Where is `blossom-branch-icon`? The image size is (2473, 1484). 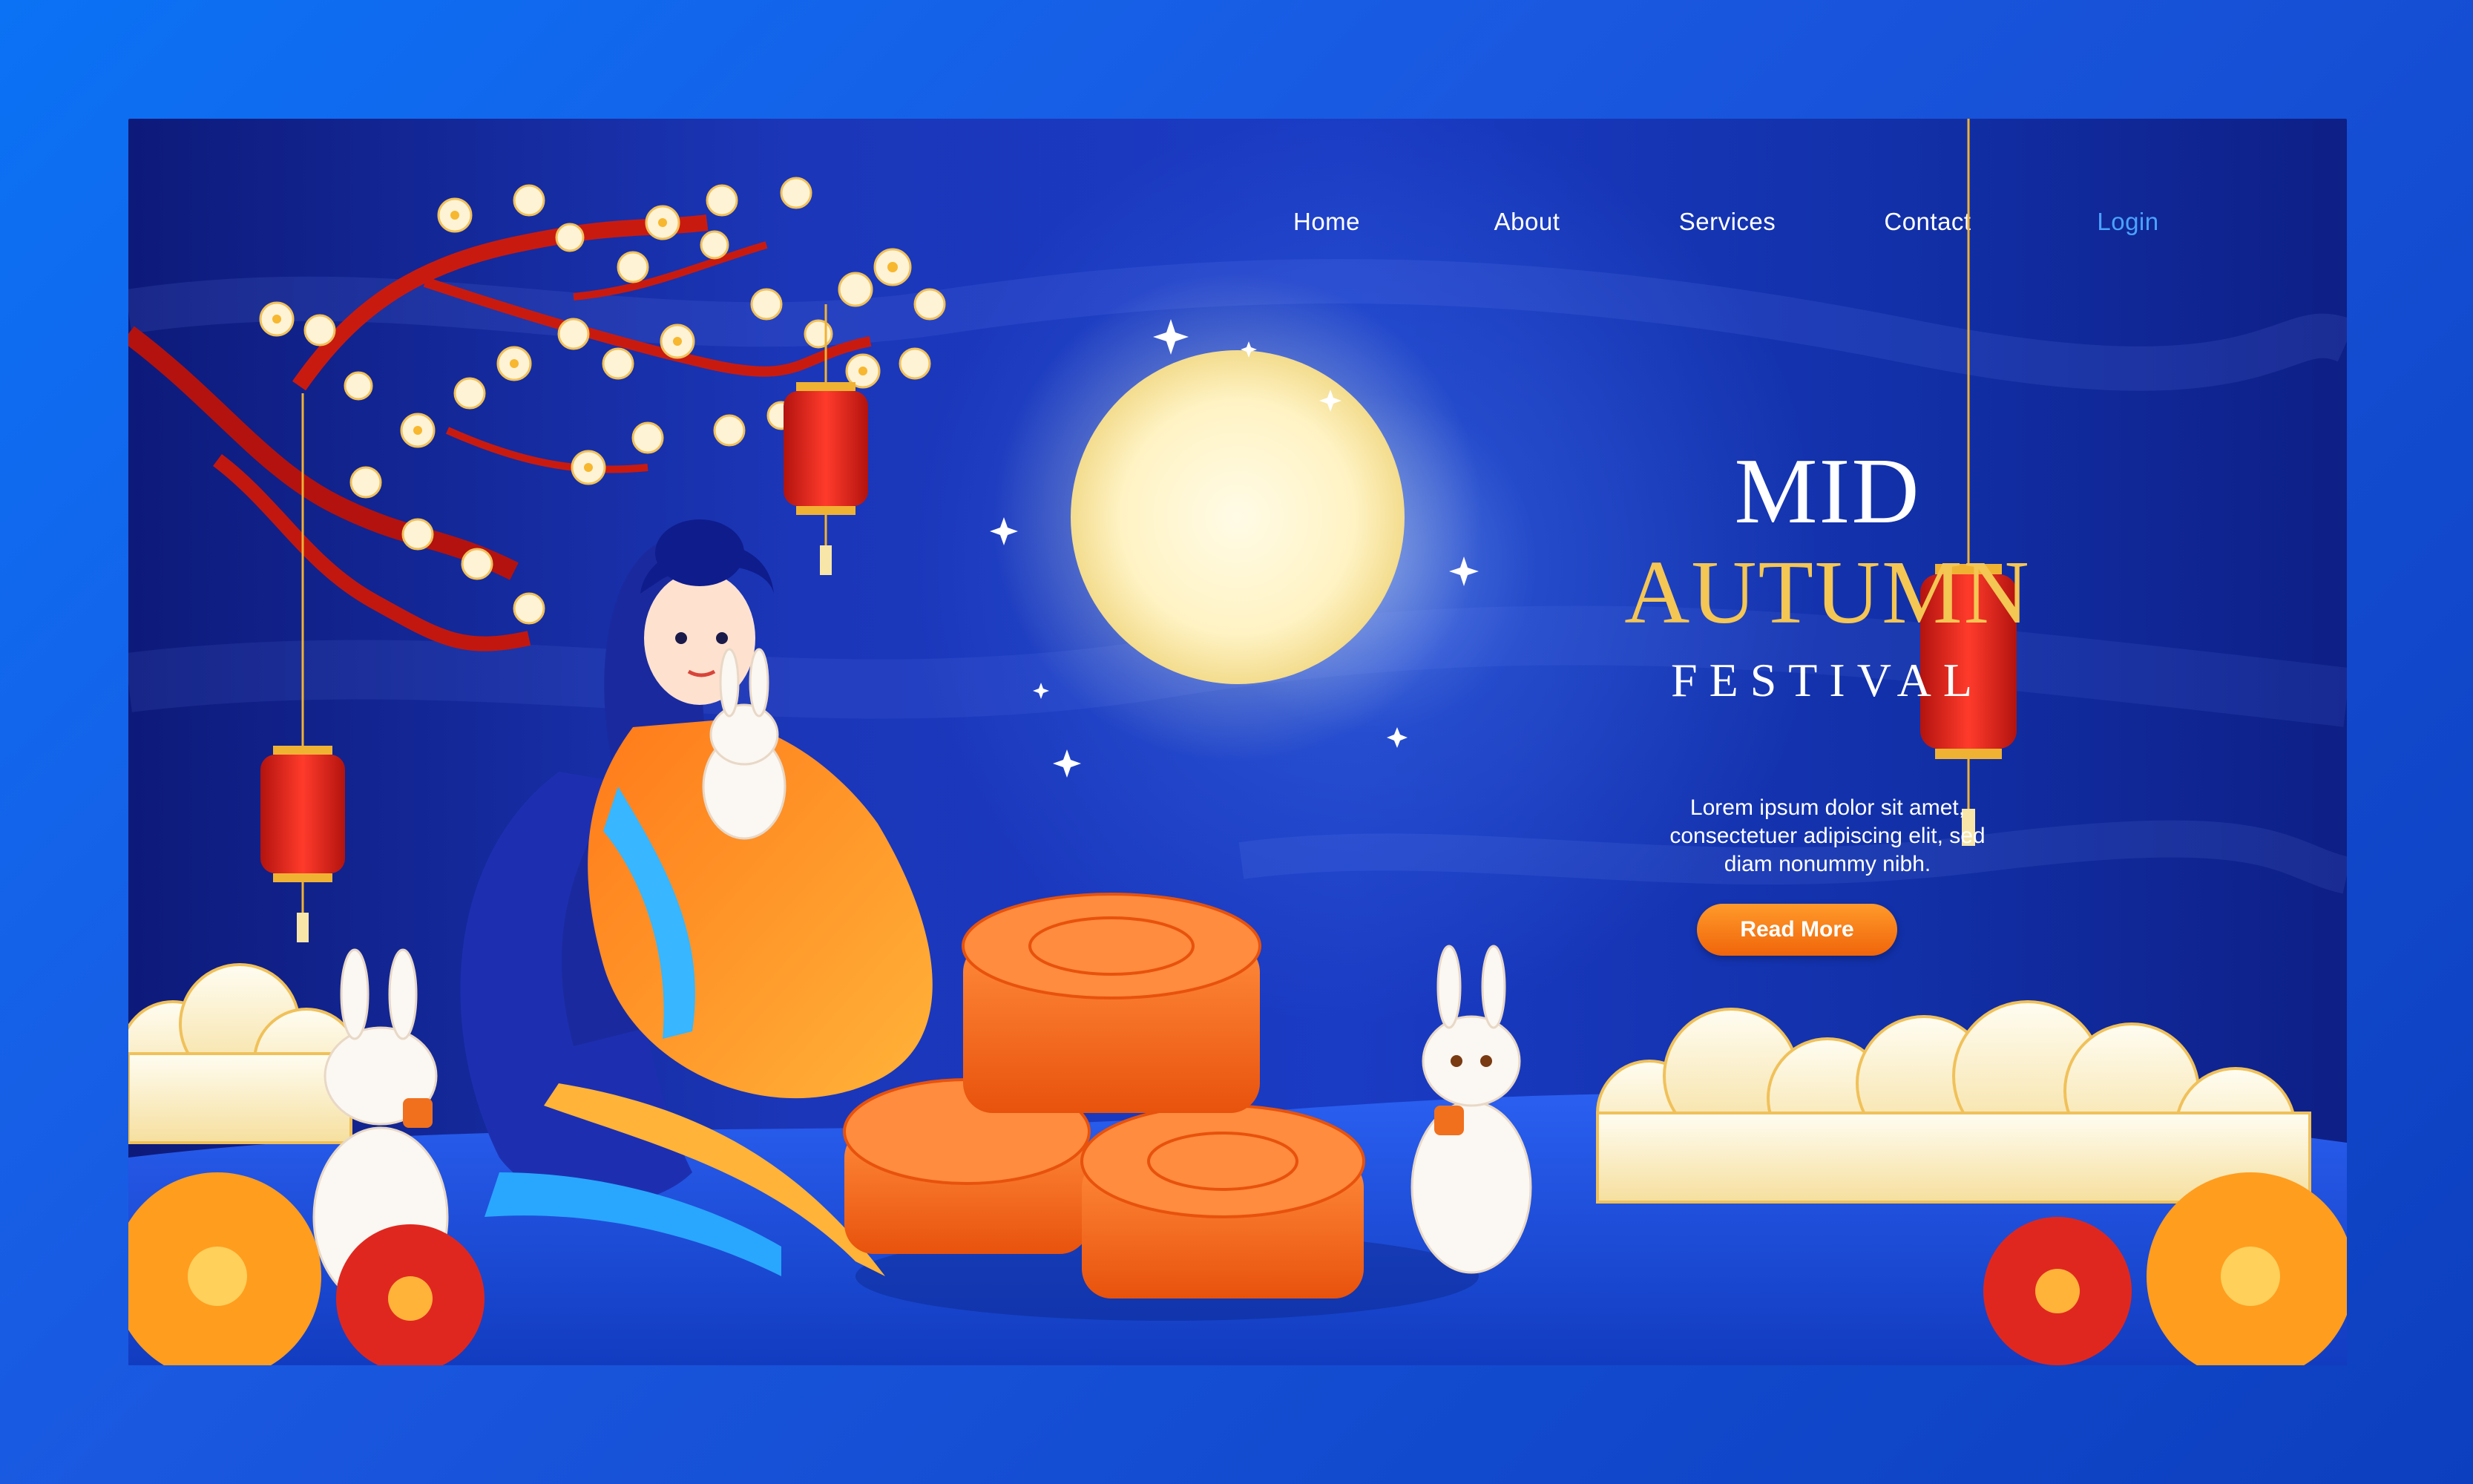 blossom-branch-icon is located at coordinates (500, 432).